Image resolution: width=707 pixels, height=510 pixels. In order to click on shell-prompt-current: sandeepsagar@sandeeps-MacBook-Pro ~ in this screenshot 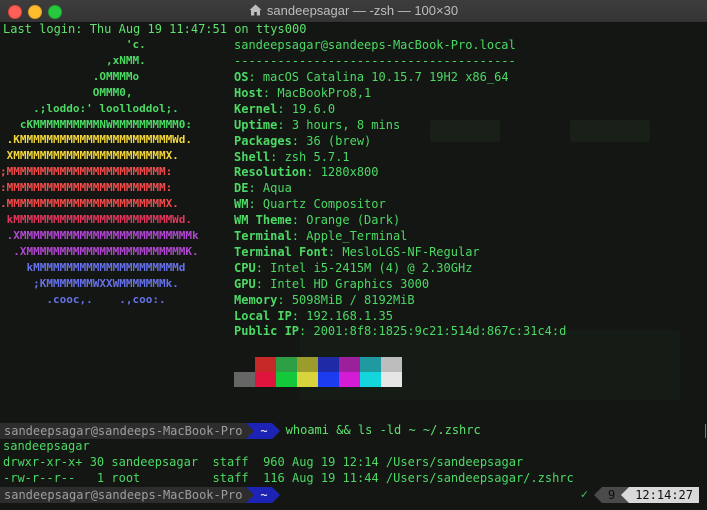, I will do `click(140, 495)`.